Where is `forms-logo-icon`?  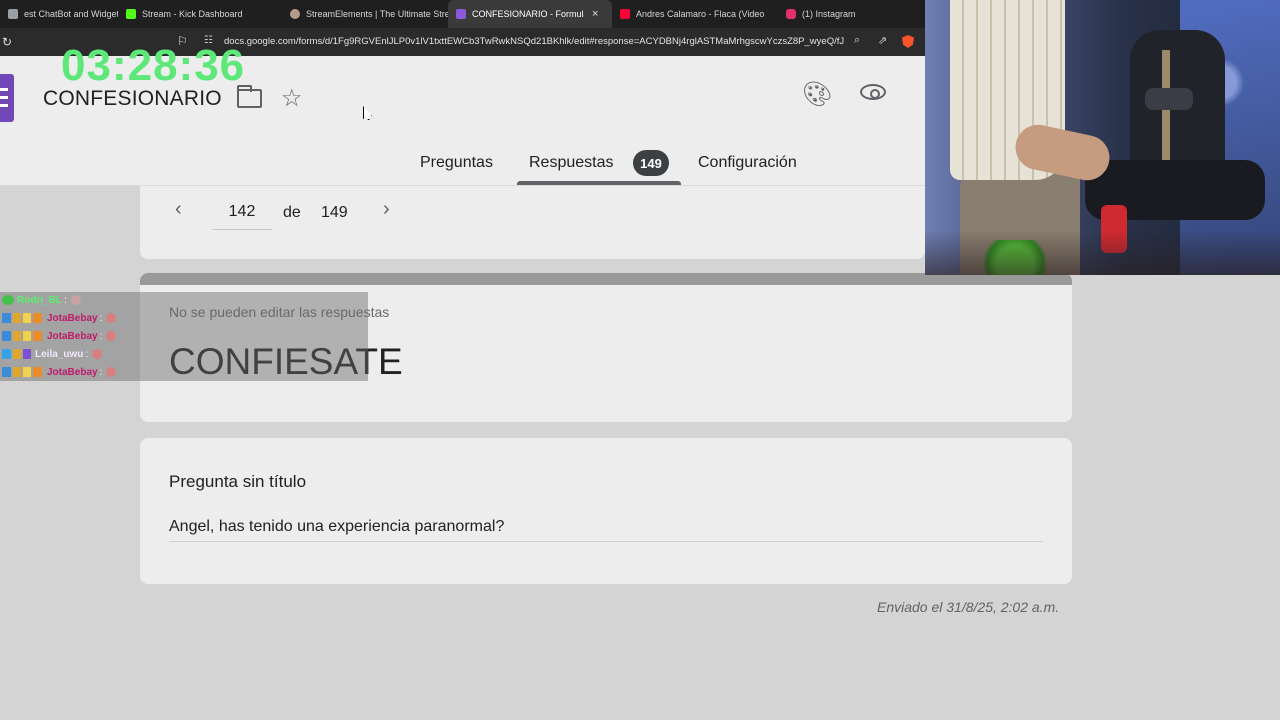 forms-logo-icon is located at coordinates (7, 98).